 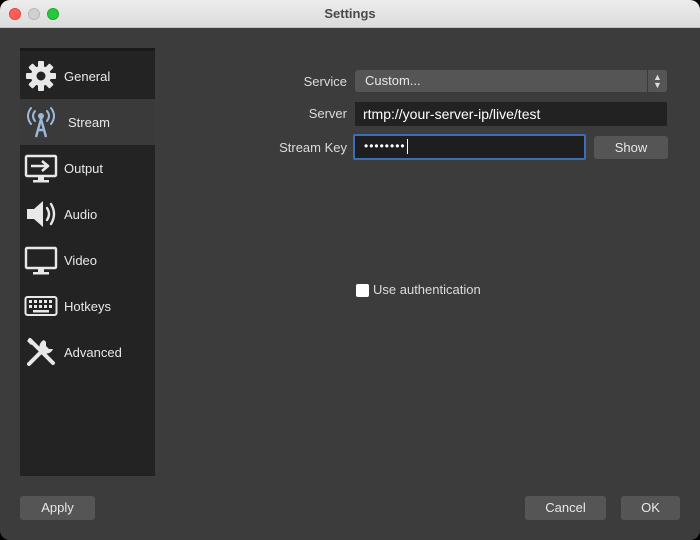 I want to click on monitor-icon, so click(x=41, y=260).